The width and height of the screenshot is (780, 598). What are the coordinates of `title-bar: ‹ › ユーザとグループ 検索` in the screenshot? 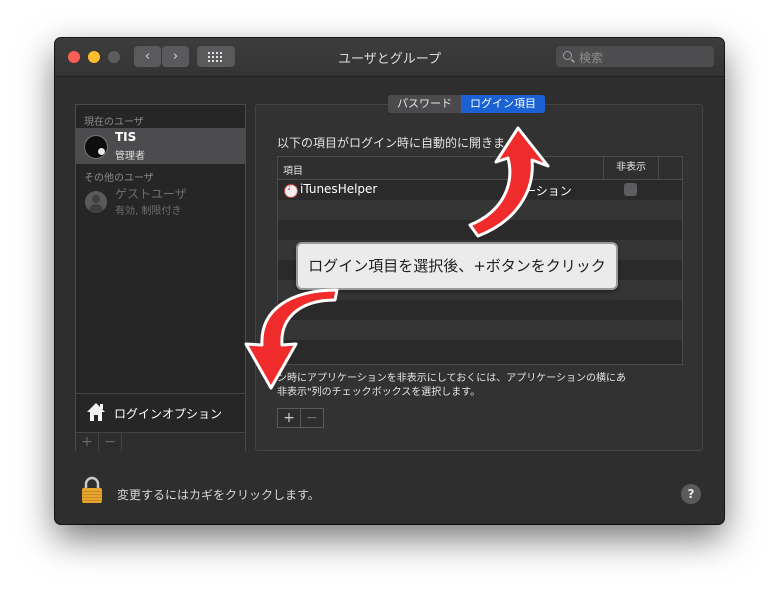 It's located at (389, 57).